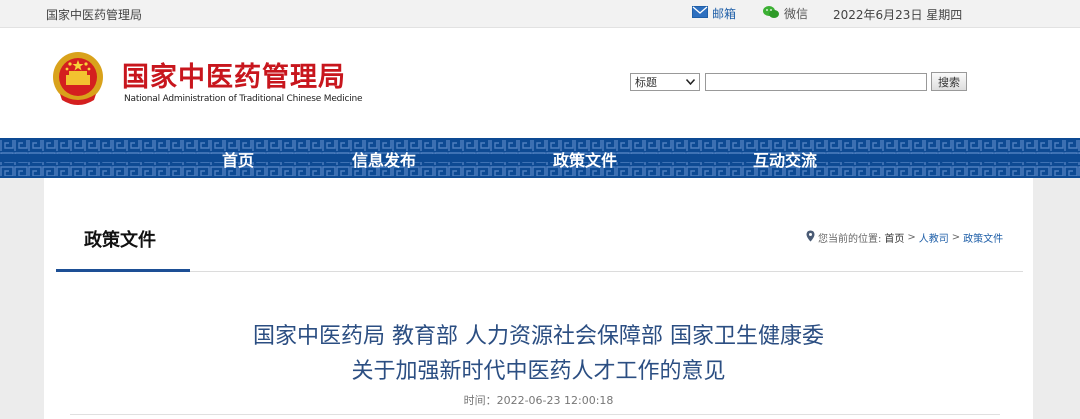  I want to click on search-button: 搜索, so click(949, 81).